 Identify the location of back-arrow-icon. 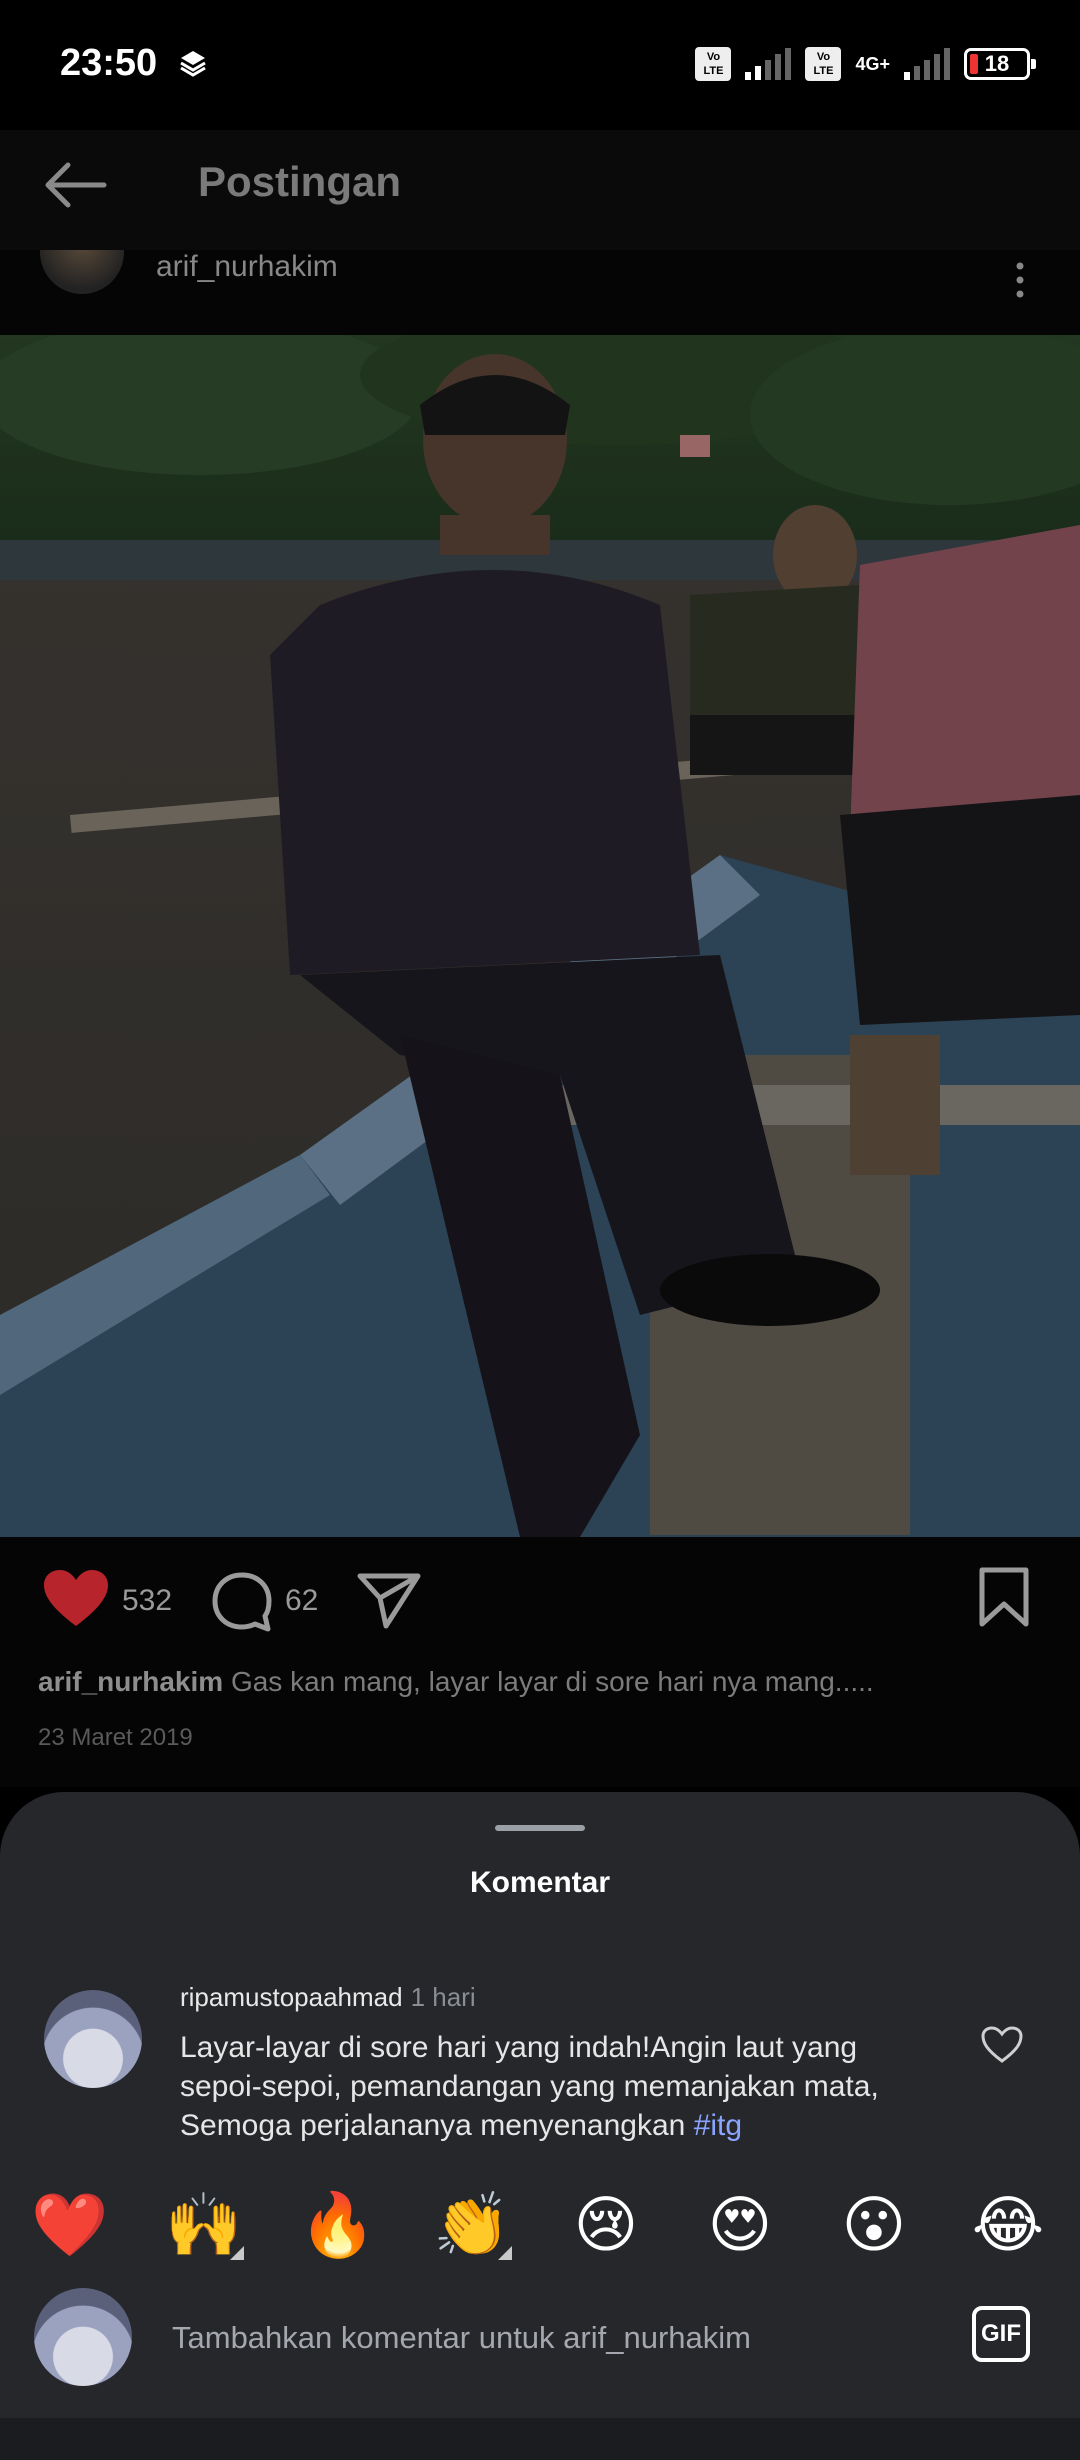
(75, 185).